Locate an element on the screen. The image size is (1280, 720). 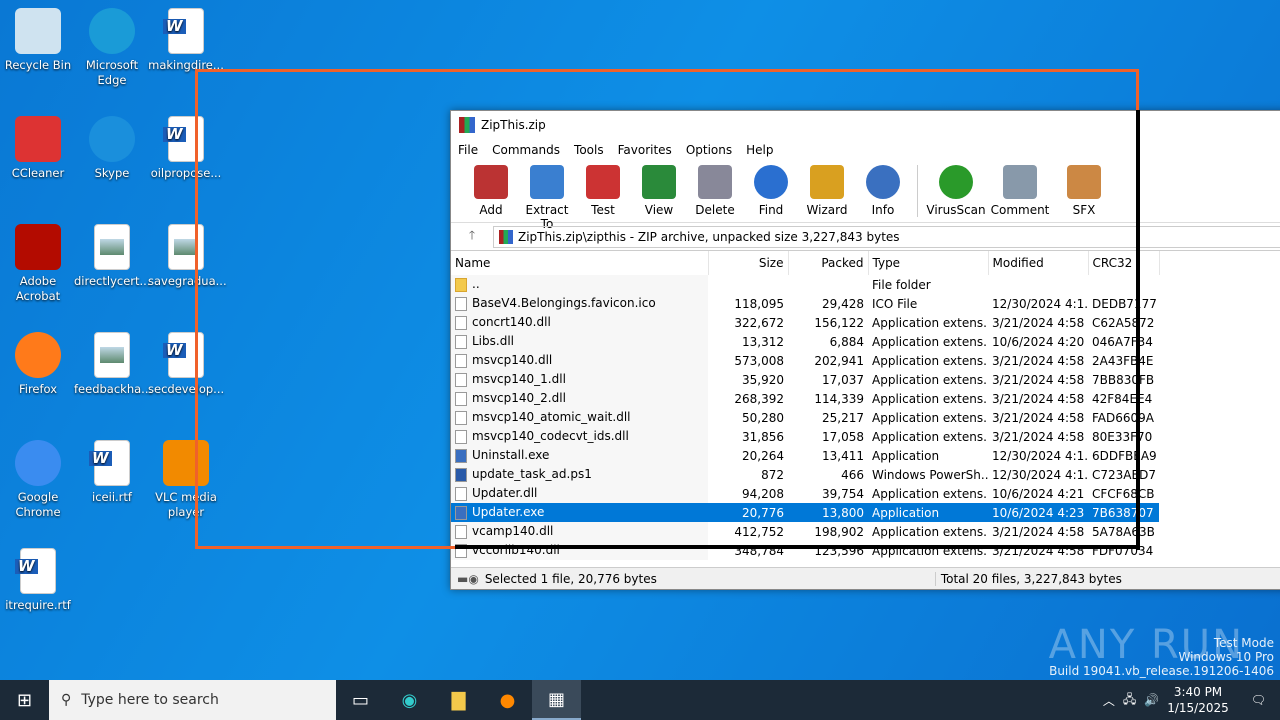
desktop-icon: VLC media player is located at coordinates (186, 480).